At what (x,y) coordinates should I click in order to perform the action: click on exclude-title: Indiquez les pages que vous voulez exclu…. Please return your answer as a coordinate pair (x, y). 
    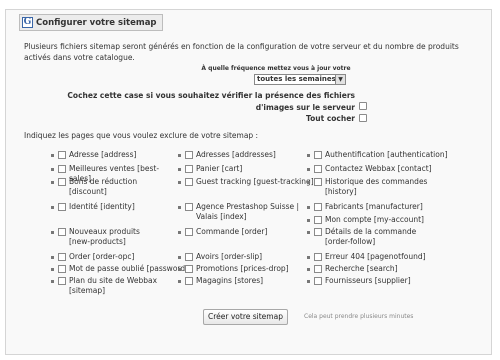
    Looking at the image, I should click on (141, 135).